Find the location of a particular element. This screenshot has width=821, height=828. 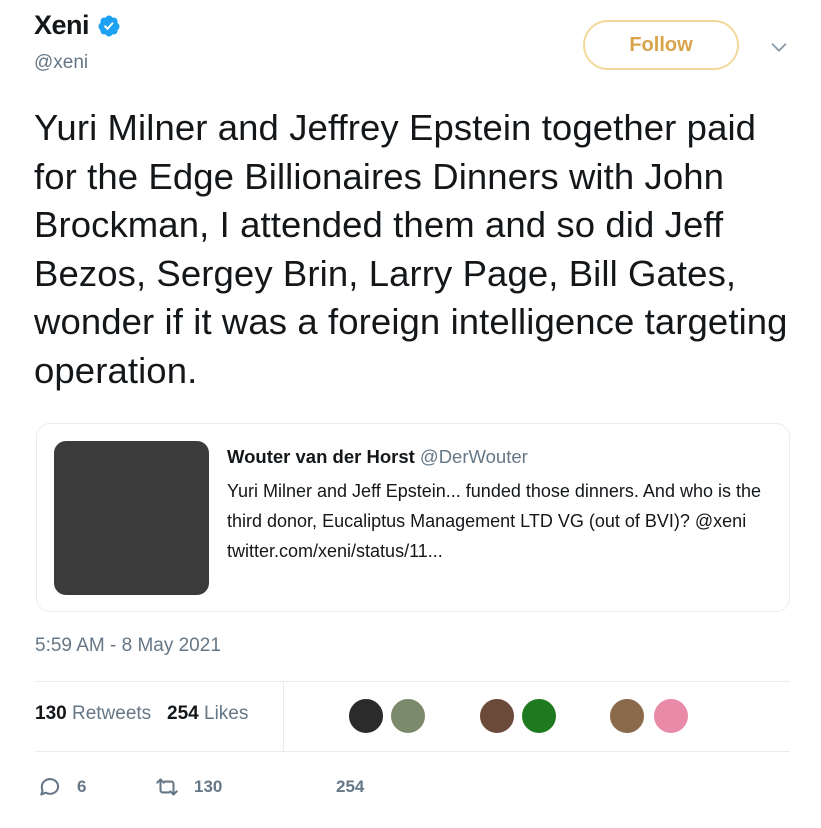

like-count: 254 is located at coordinates (350, 786).